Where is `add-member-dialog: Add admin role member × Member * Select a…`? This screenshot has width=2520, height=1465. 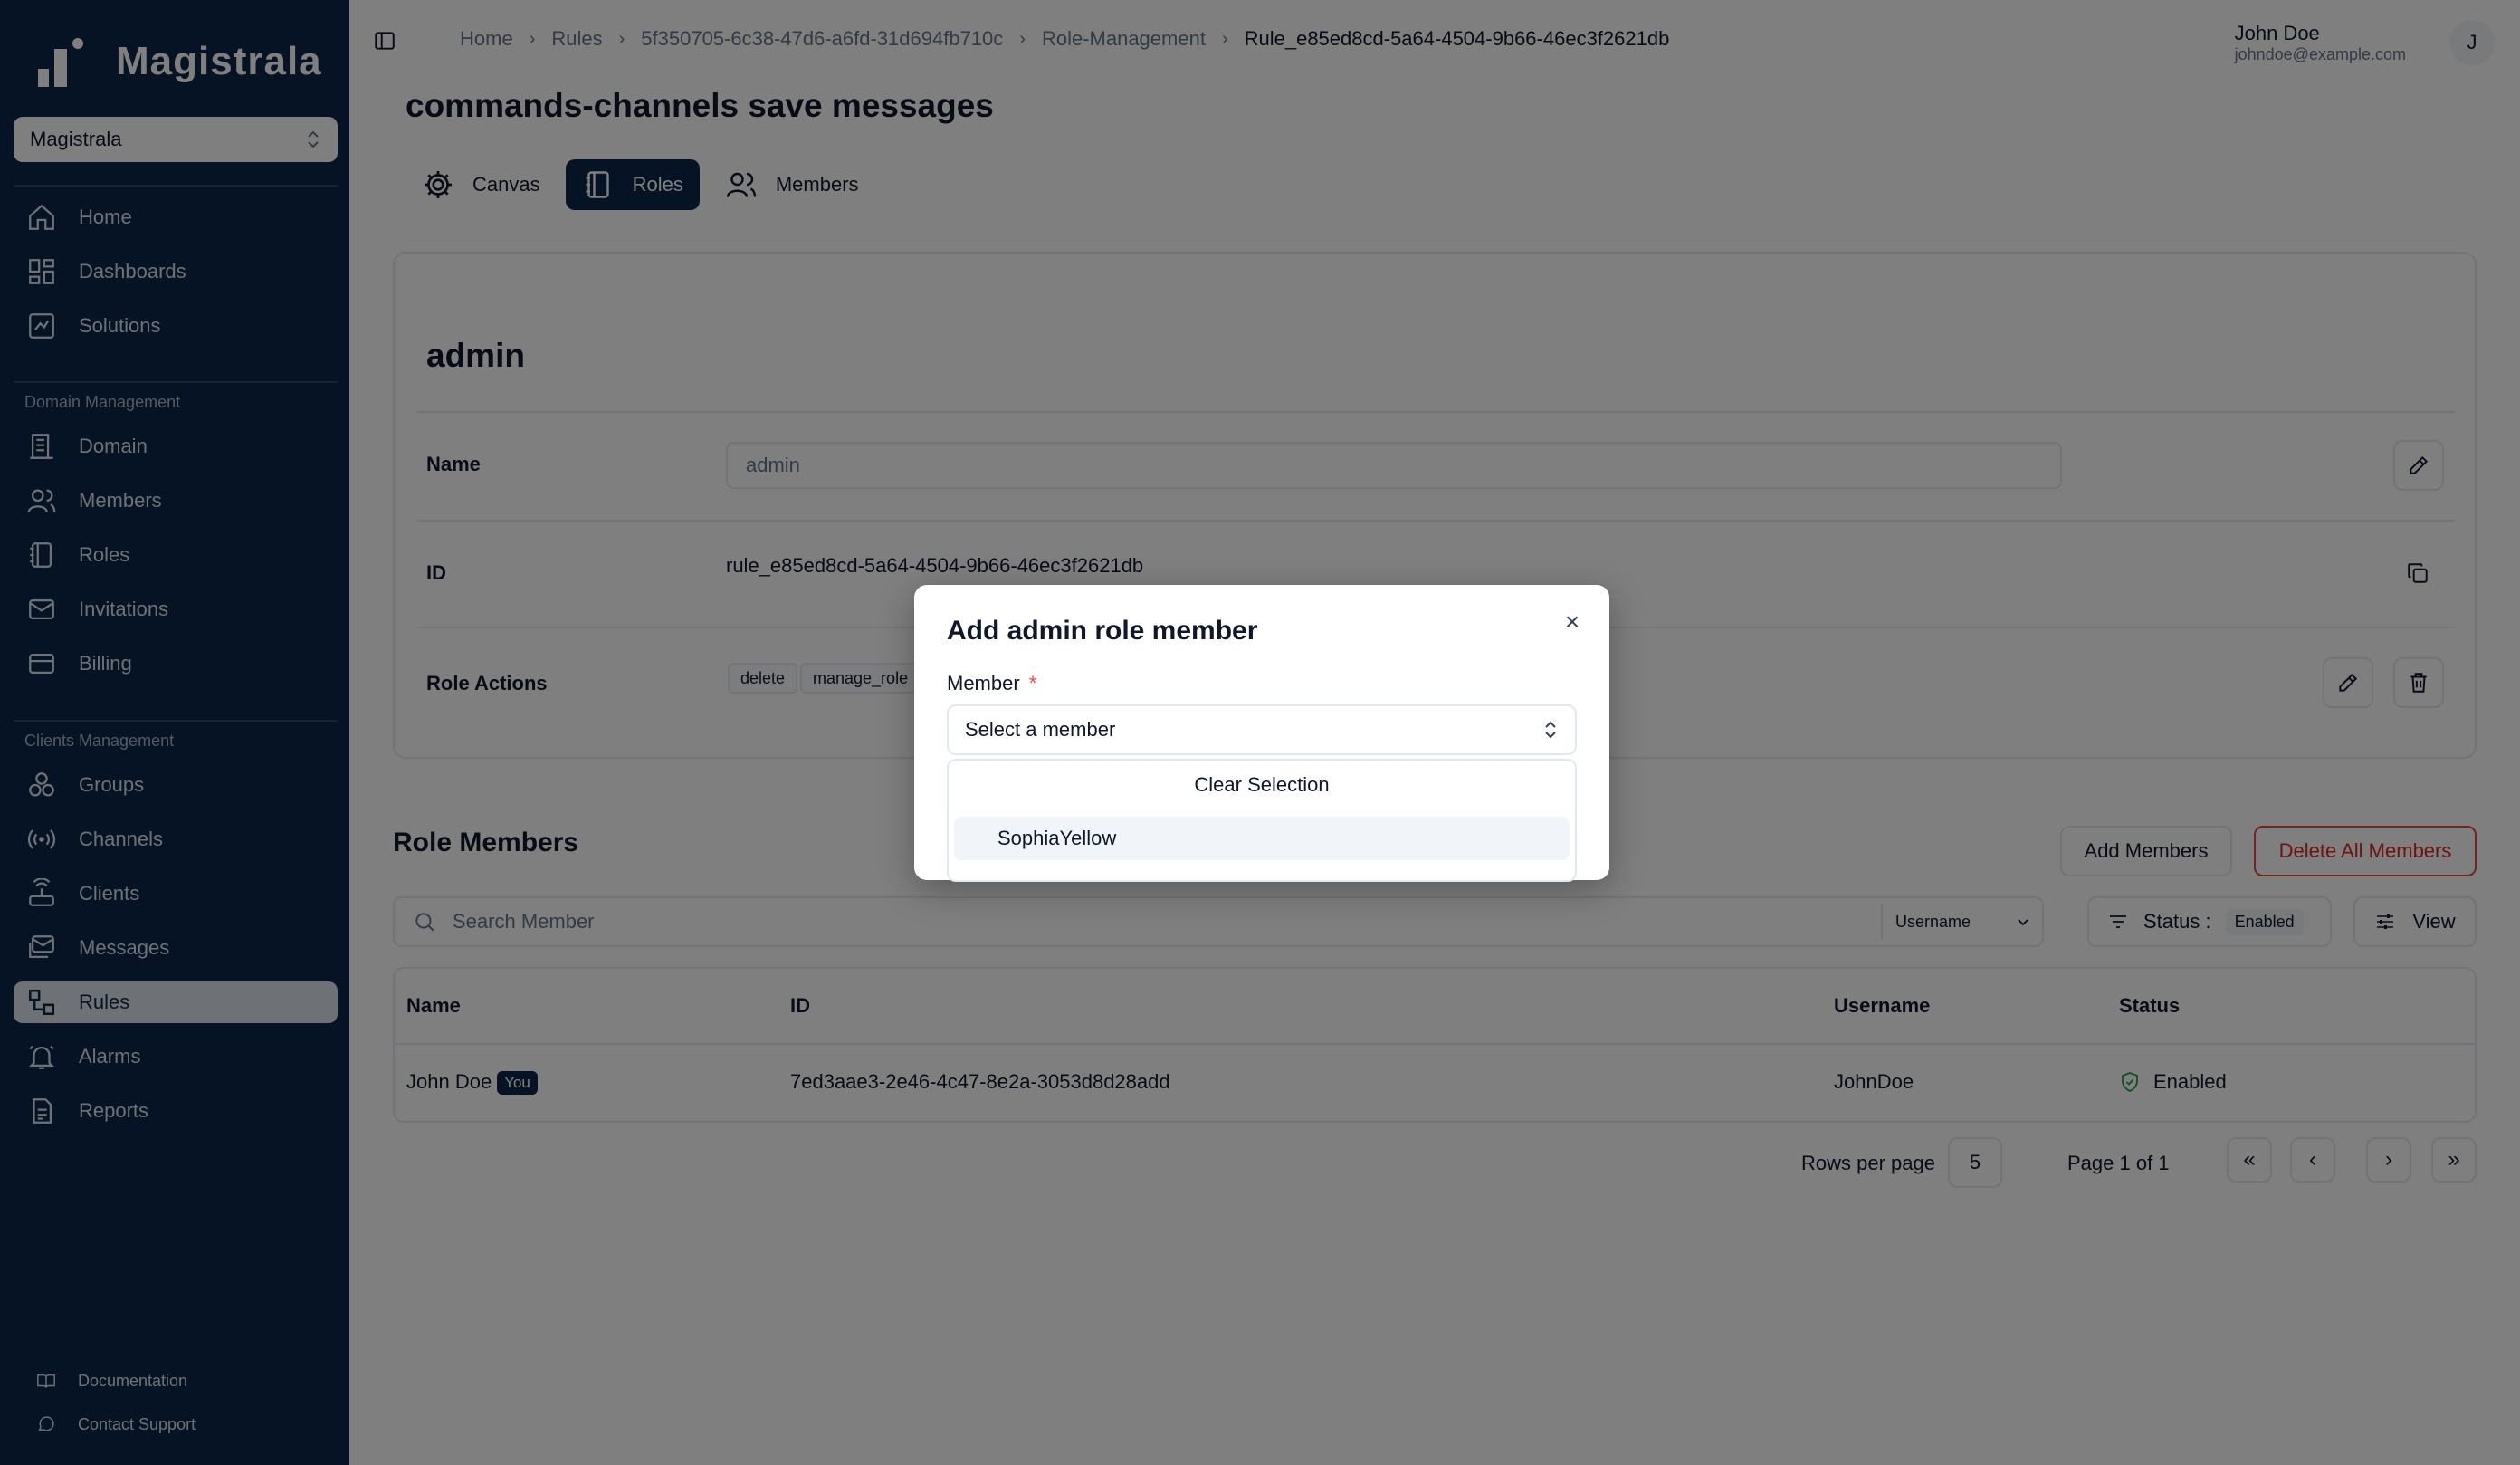
add-member-dialog: Add admin role member × Member * Select a… is located at coordinates (1261, 733).